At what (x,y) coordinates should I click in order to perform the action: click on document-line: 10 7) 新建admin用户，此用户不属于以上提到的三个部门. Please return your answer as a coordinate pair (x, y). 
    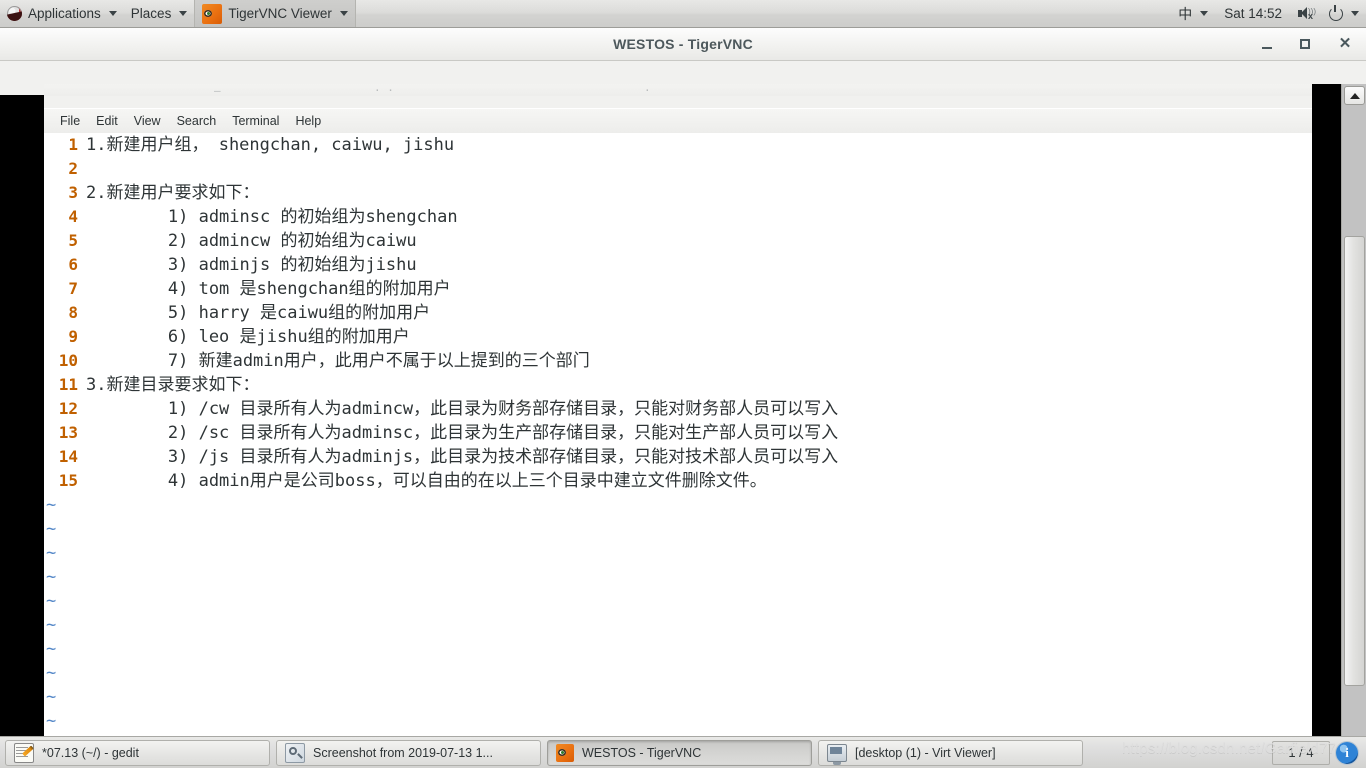
    Looking at the image, I should click on (678, 361).